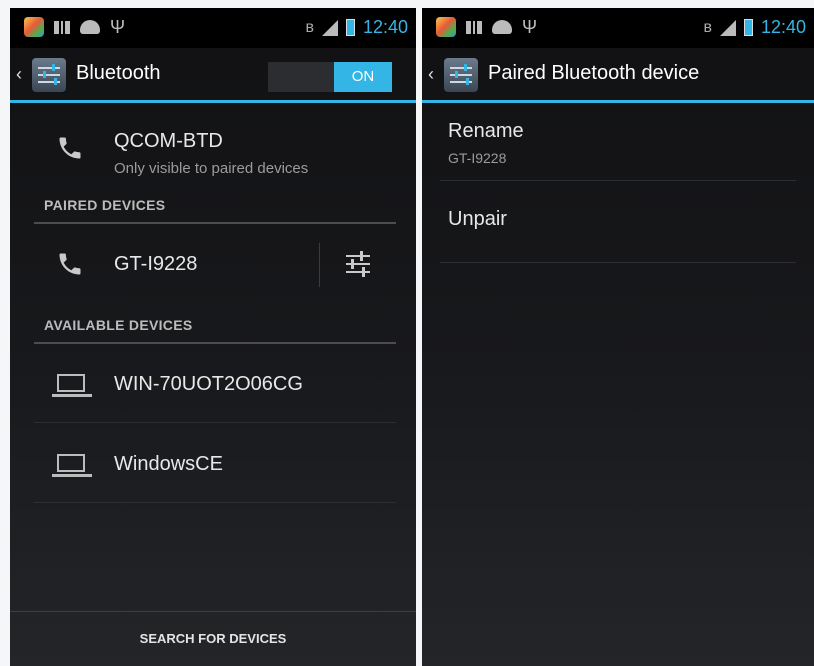  I want to click on available-device-row: WIN-70UOT2O06CG, so click(213, 385).